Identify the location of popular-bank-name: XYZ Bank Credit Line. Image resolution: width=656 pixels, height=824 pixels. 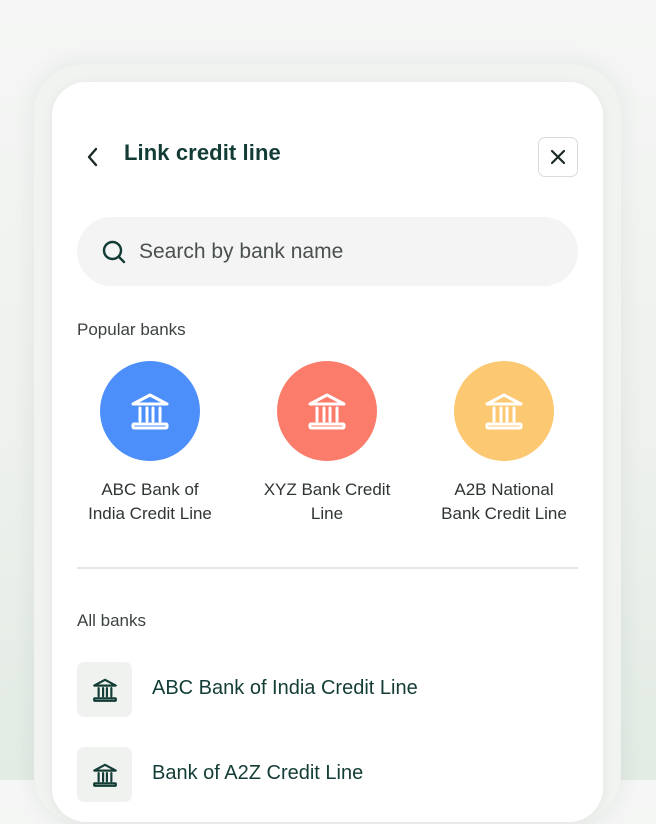
(327, 502).